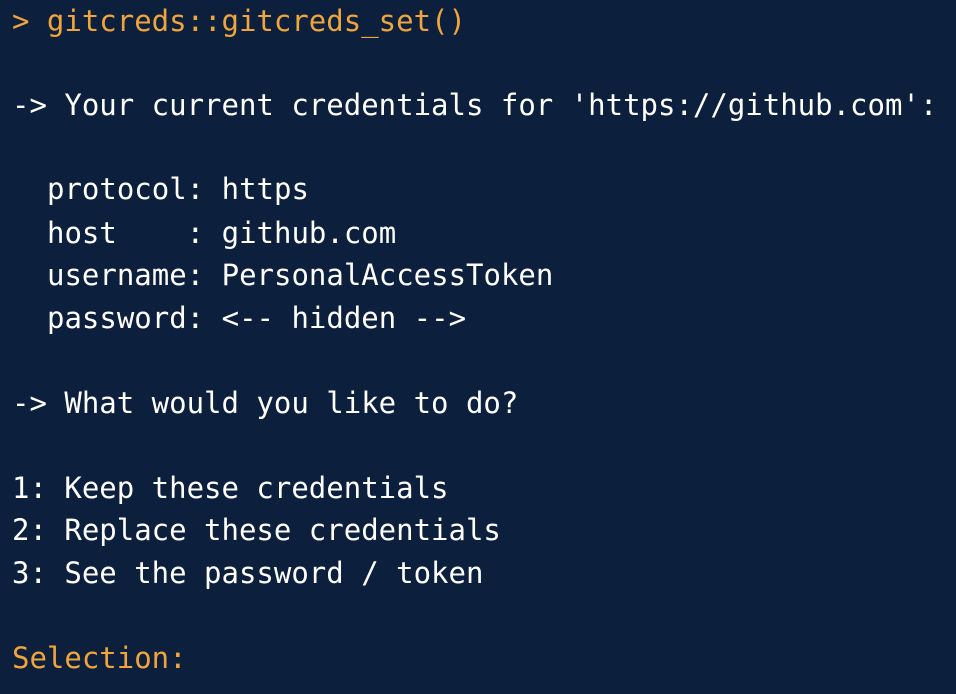 This screenshot has height=694, width=956. Describe the element at coordinates (134, 189) in the screenshot. I see `credential-key: protocol:` at that location.